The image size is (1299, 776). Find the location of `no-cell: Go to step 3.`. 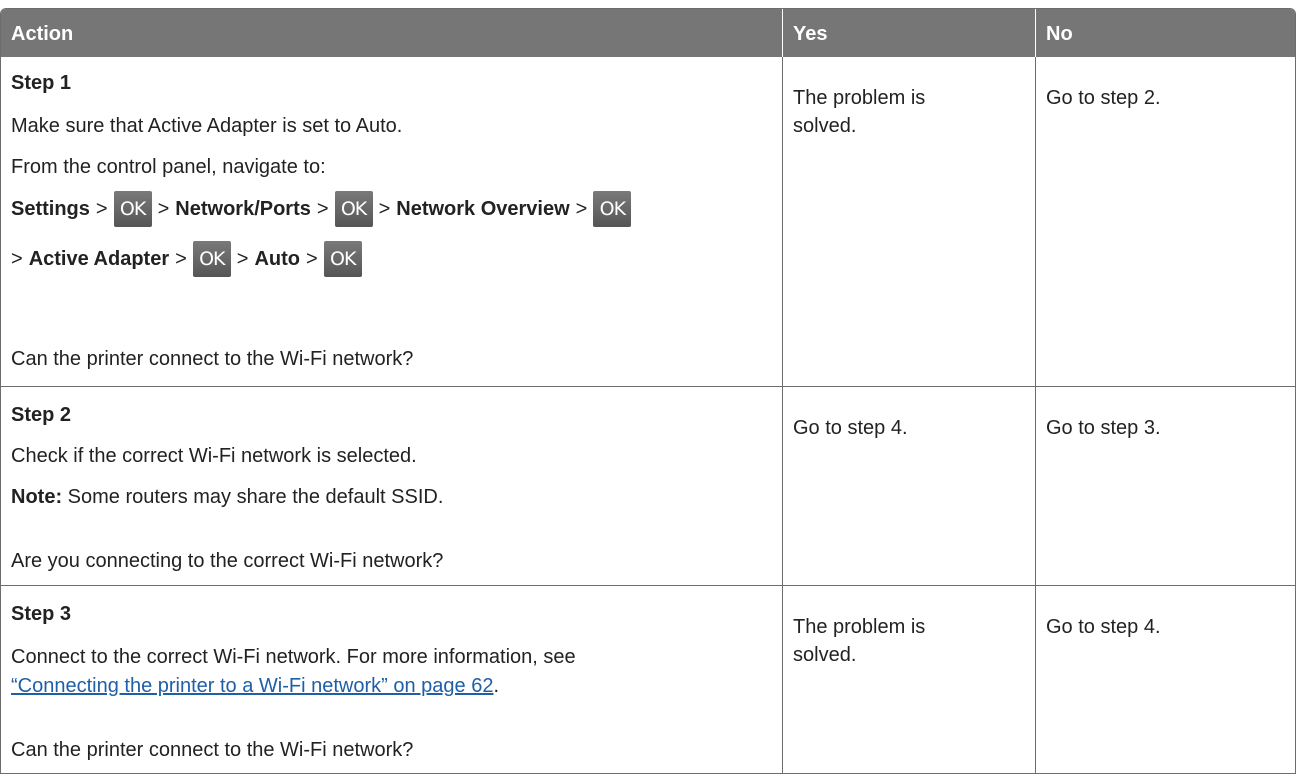

no-cell: Go to step 3. is located at coordinates (1165, 486).